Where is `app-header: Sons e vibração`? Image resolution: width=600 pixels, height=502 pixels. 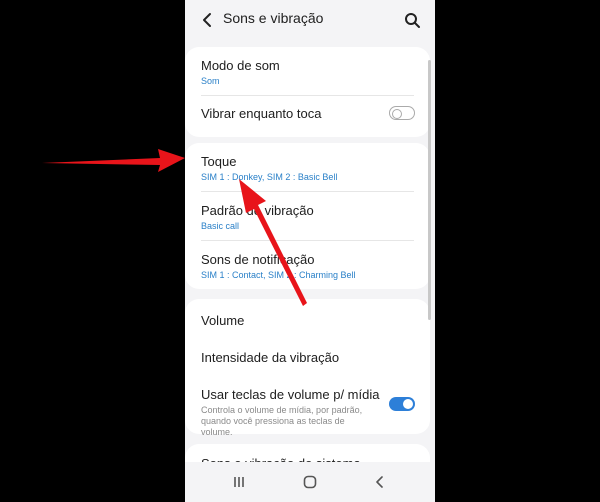 app-header: Sons e vibração is located at coordinates (310, 20).